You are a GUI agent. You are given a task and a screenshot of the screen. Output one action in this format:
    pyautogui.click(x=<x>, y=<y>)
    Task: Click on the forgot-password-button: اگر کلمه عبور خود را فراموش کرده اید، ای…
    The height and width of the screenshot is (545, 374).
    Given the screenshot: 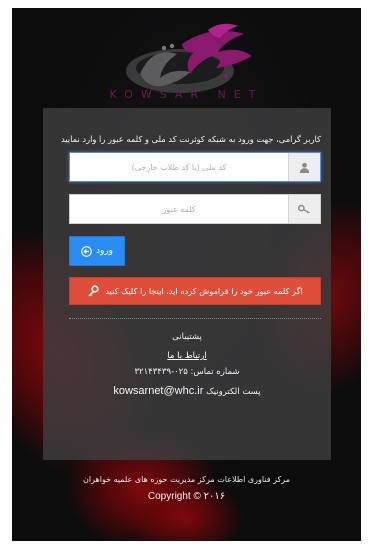 What is the action you would take?
    pyautogui.click(x=195, y=291)
    